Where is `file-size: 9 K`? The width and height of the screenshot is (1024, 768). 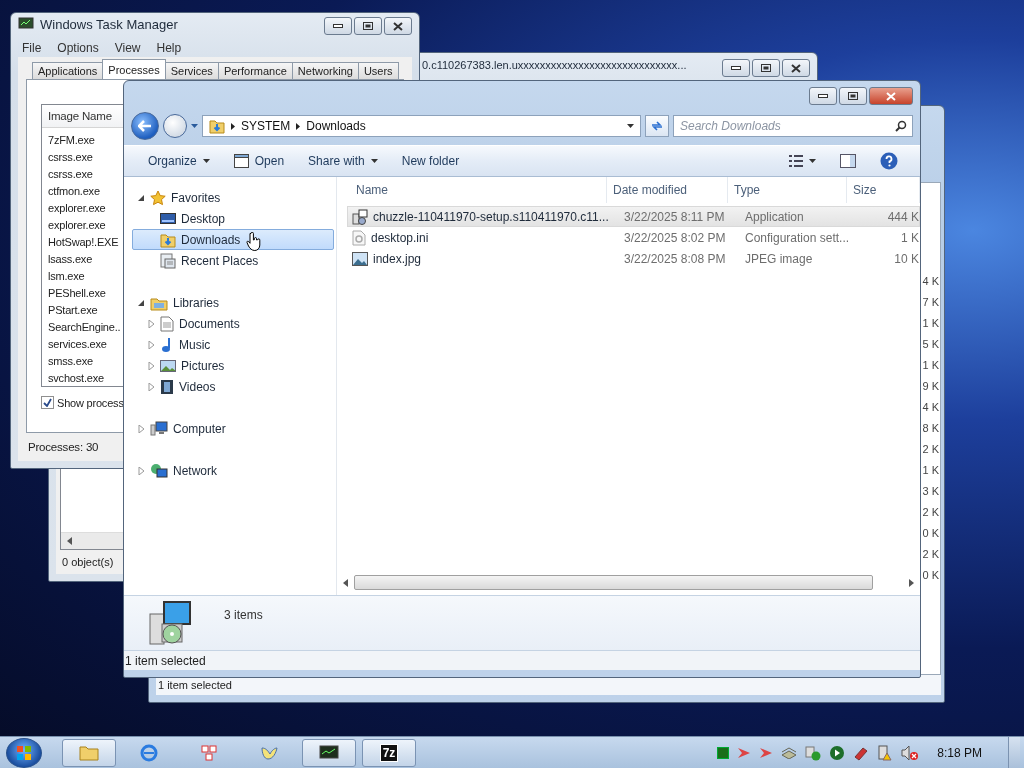
file-size: 9 K is located at coordinates (931, 386).